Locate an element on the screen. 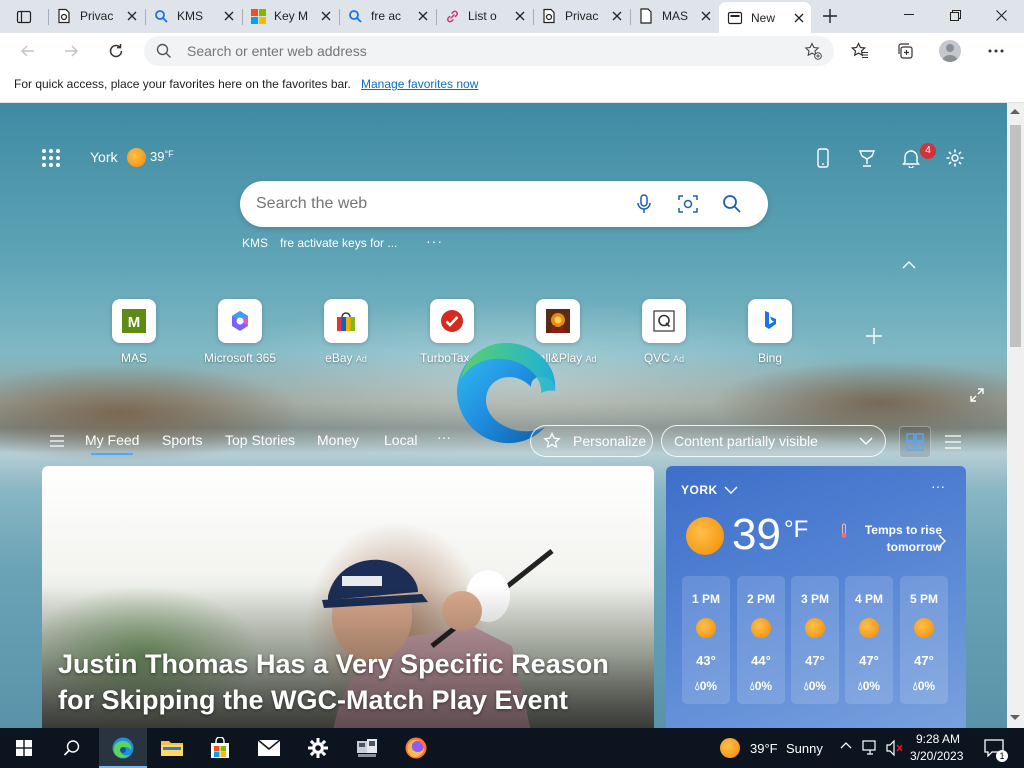 The width and height of the screenshot is (1024, 768). app-launcher-icon is located at coordinates (51, 158).